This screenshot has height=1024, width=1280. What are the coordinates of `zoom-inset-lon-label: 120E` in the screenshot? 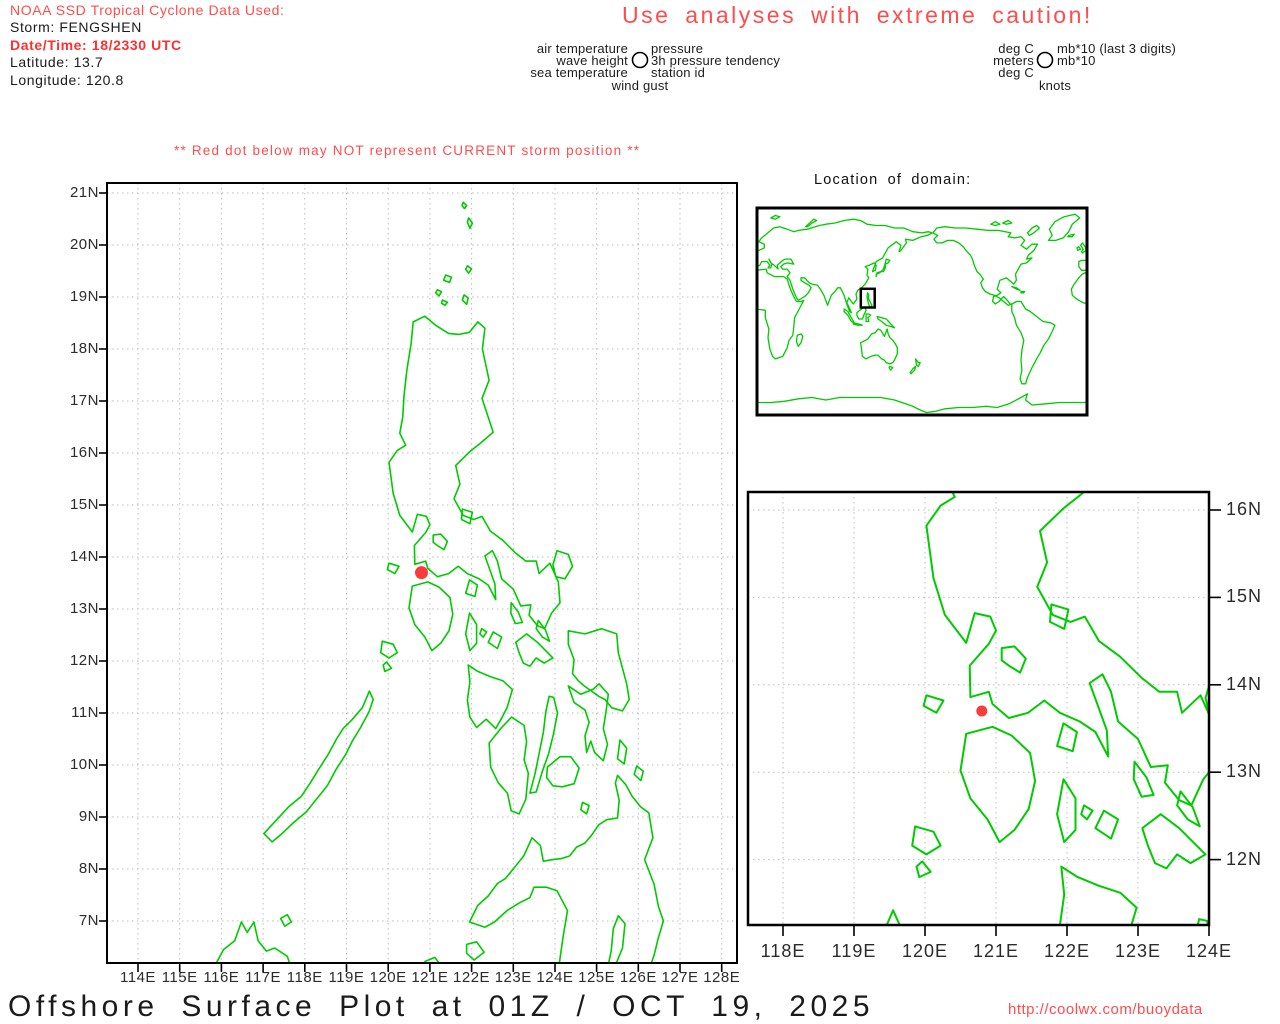 It's located at (925, 951).